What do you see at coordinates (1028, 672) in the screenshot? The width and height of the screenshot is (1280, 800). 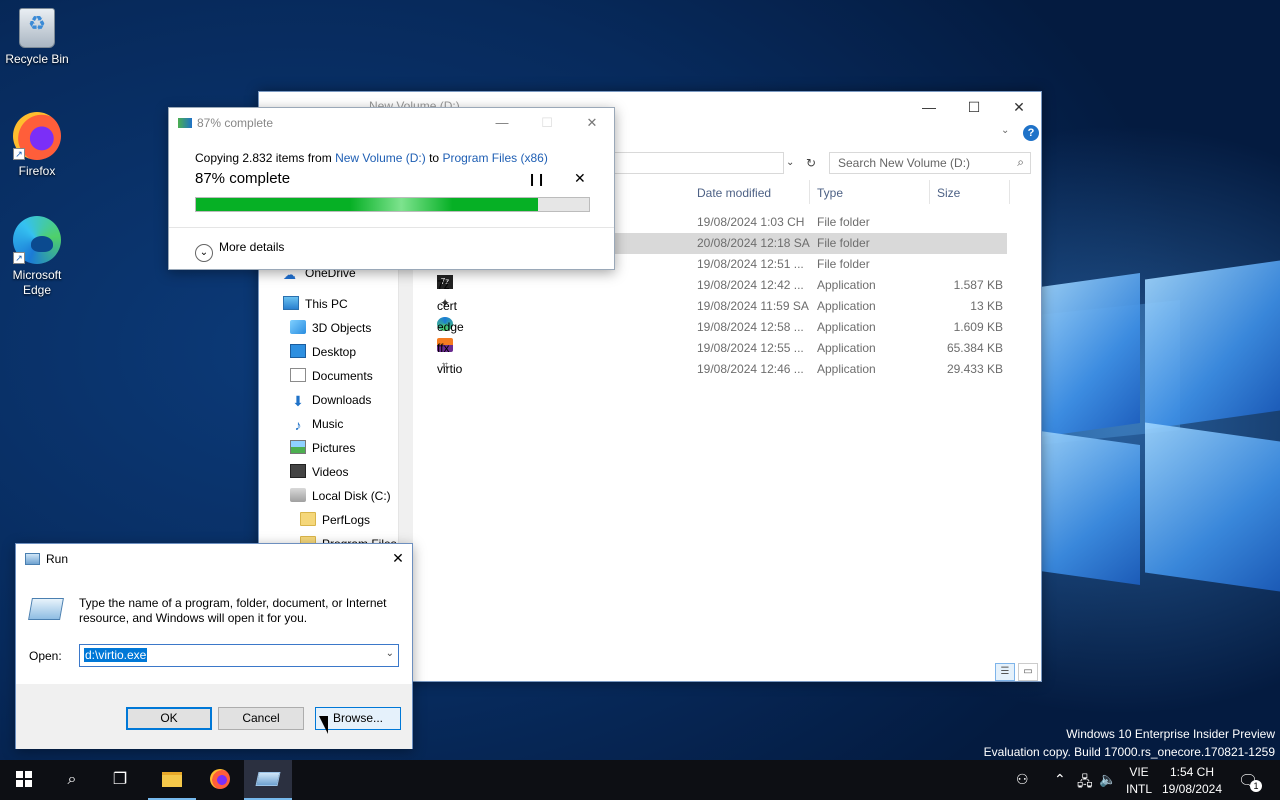 I see `large-icons-view-button: ▭` at bounding box center [1028, 672].